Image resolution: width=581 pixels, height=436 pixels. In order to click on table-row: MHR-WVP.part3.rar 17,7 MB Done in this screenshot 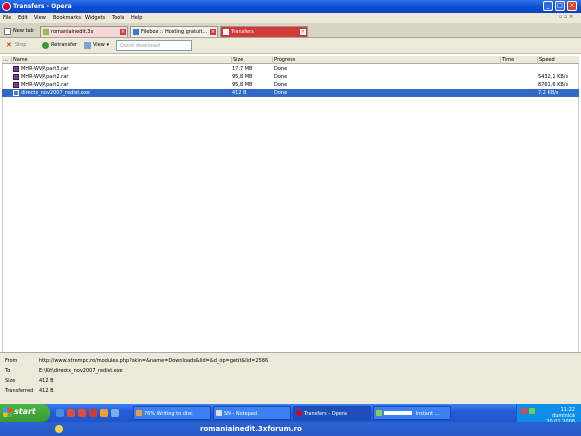, I will do `click(290, 69)`.